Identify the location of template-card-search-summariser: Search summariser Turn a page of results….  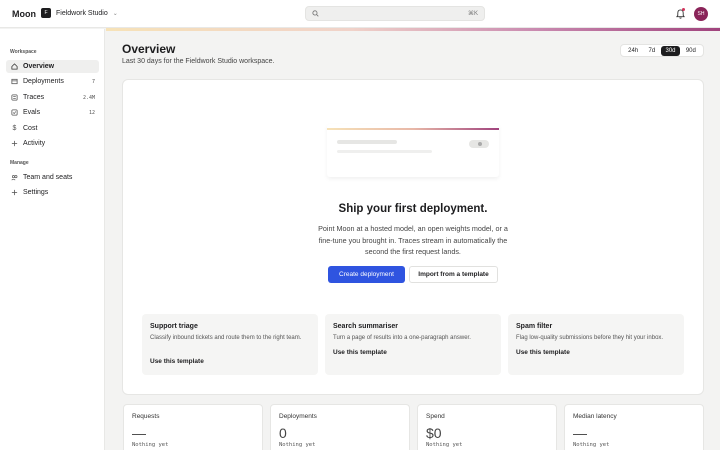
(413, 344).